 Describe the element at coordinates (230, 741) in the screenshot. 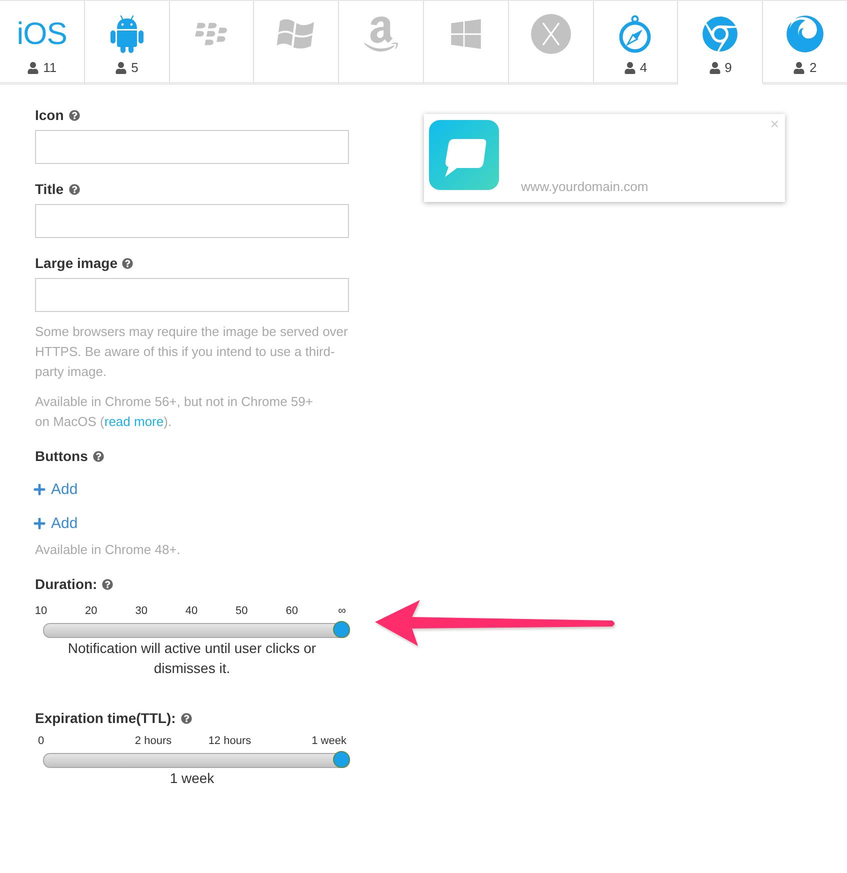

I see `tick-label: 12 hours` at that location.